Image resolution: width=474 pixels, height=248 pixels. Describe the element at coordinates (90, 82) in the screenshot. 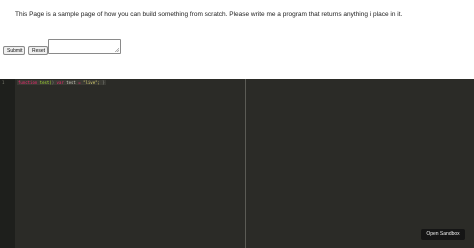

I see `code-token: "live";` at that location.